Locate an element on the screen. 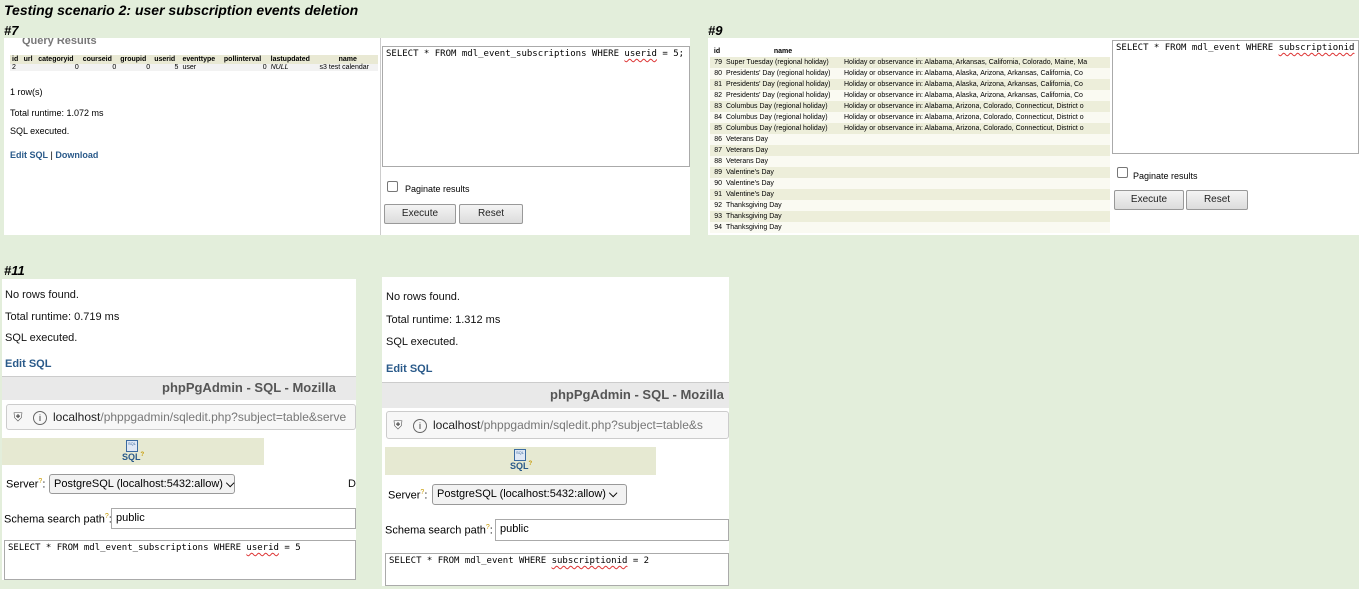  col-pollinterval: pollinterval is located at coordinates (245, 59).